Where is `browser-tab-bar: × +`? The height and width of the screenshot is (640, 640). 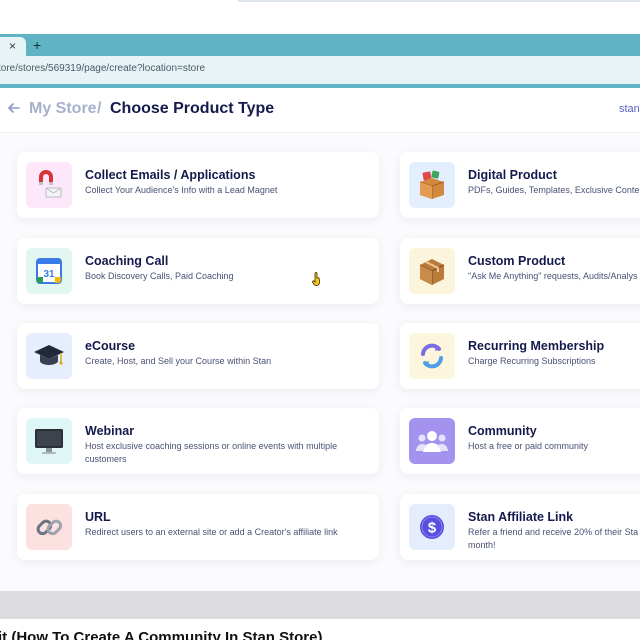 browser-tab-bar: × + is located at coordinates (320, 45).